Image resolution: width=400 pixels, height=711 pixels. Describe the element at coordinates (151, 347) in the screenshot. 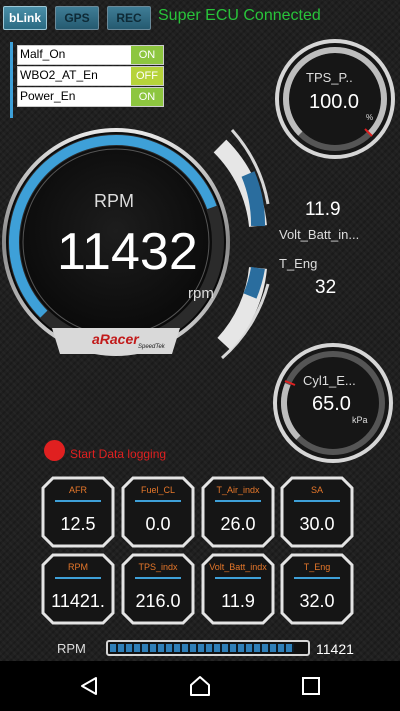

I see `aracer-logo-sub: SpeedTek` at that location.